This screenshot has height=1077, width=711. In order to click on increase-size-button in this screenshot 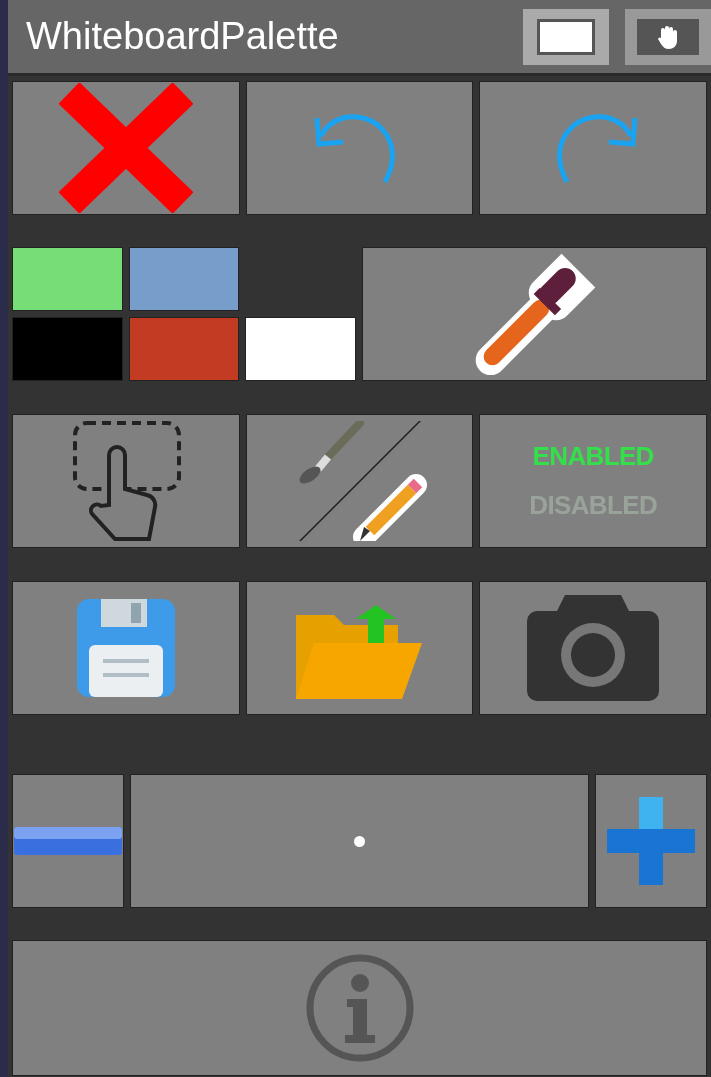, I will do `click(651, 841)`.